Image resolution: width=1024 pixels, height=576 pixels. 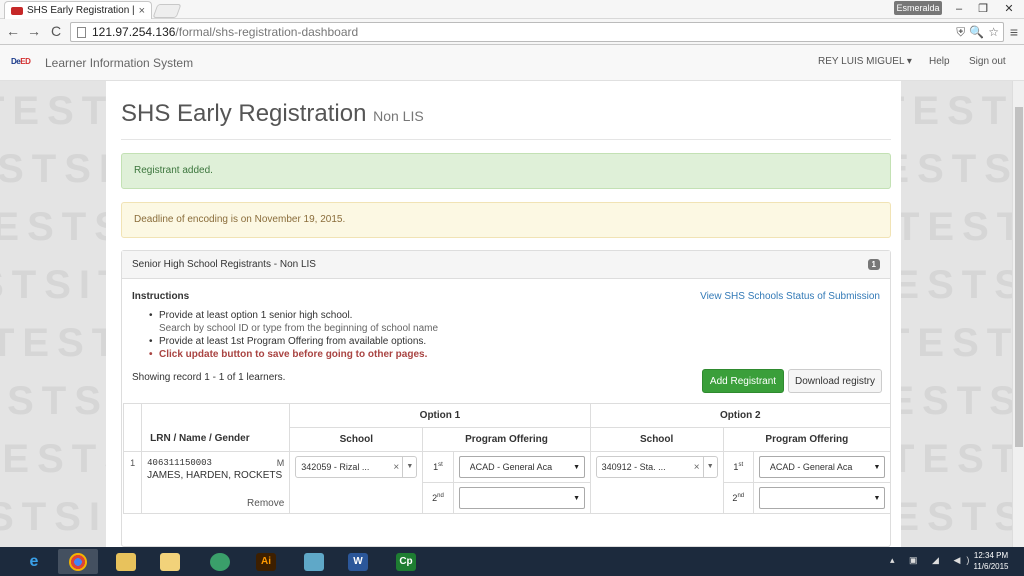 I want to click on program1-2nd-select: ▼, so click(x=521, y=498).